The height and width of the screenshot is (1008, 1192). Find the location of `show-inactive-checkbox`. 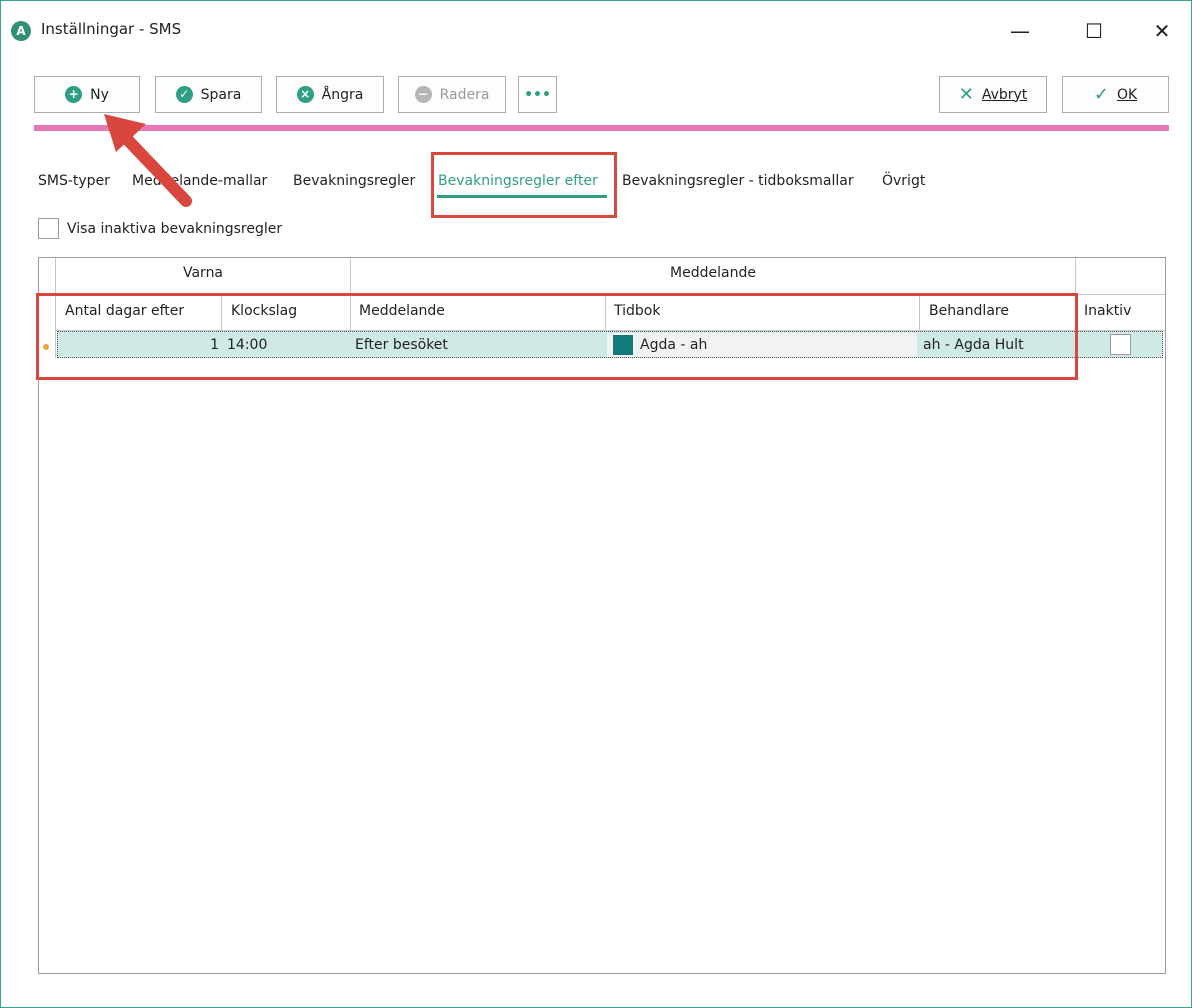

show-inactive-checkbox is located at coordinates (48, 228).